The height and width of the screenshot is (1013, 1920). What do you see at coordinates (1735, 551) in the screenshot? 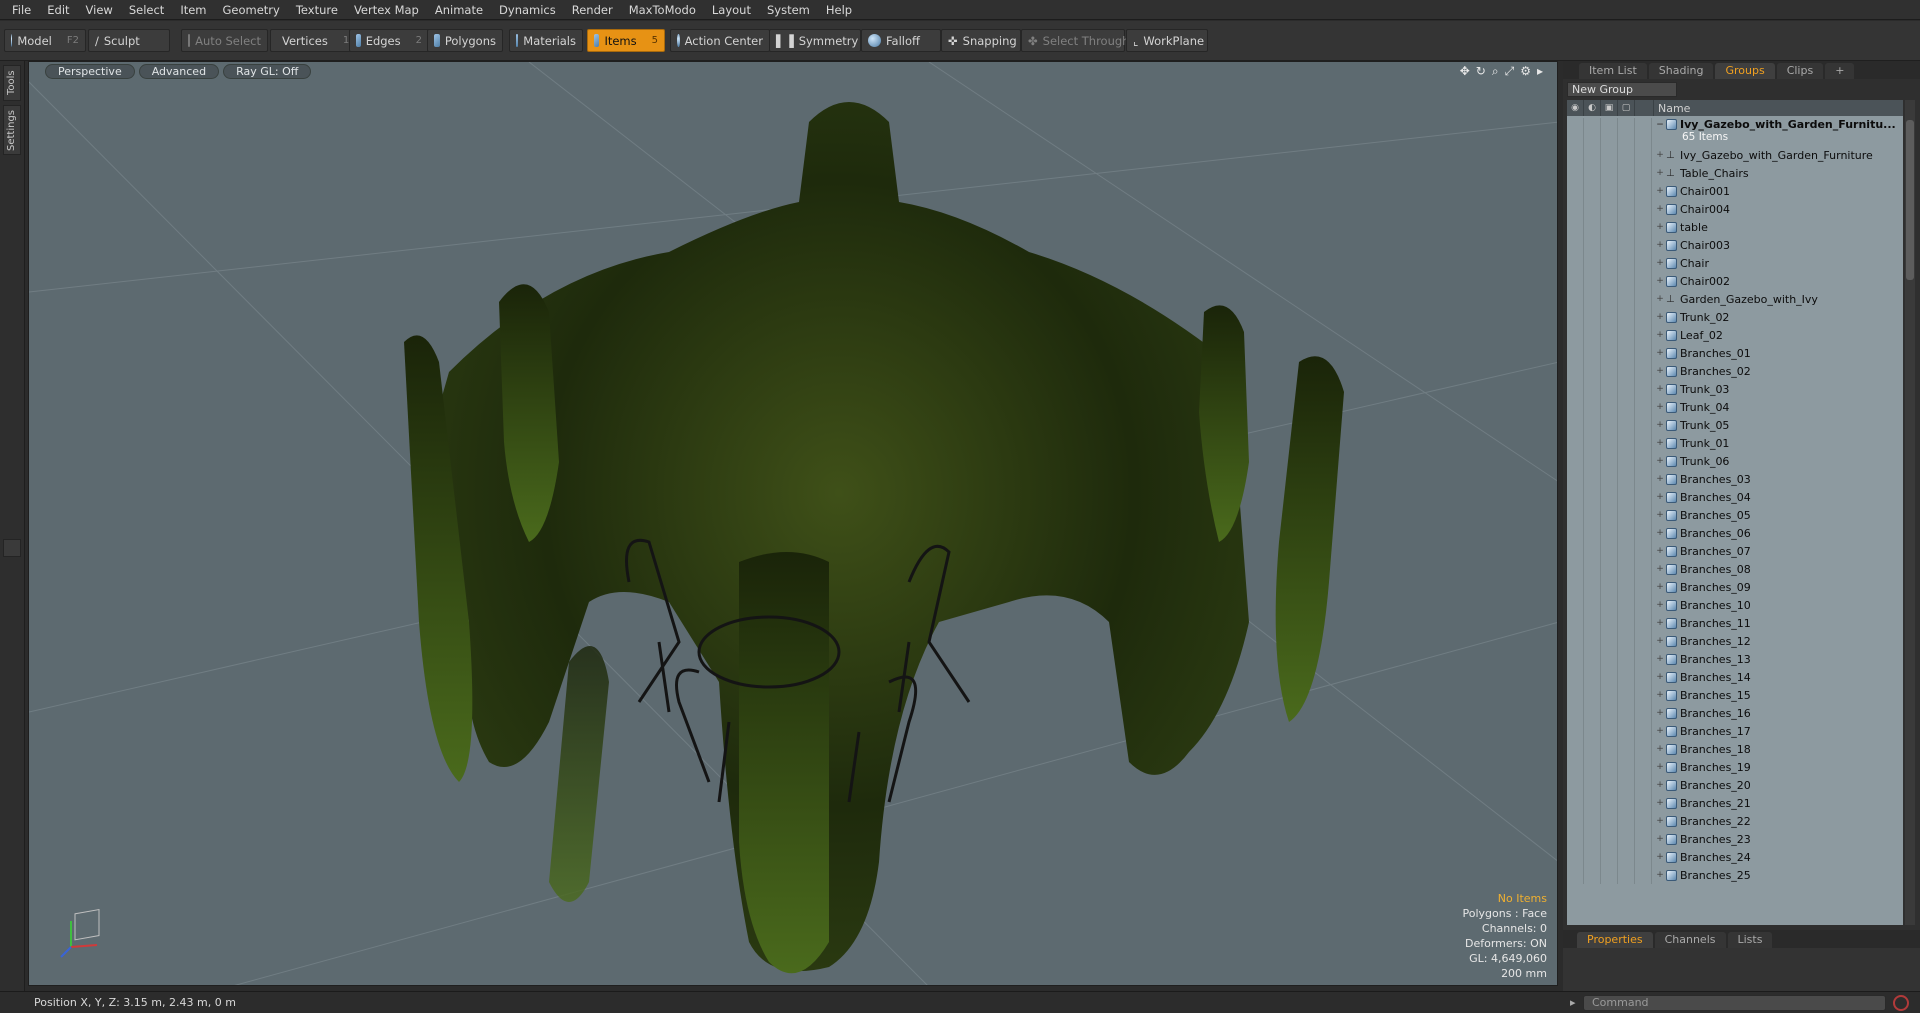
I see `tree-item: + Branches_07` at bounding box center [1735, 551].